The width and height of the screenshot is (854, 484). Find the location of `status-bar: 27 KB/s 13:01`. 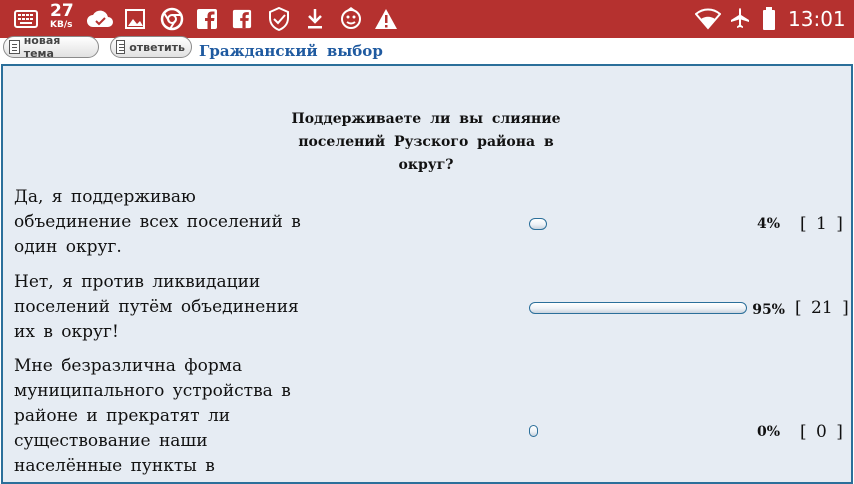

status-bar: 27 KB/s 13:01 is located at coordinates (427, 19).